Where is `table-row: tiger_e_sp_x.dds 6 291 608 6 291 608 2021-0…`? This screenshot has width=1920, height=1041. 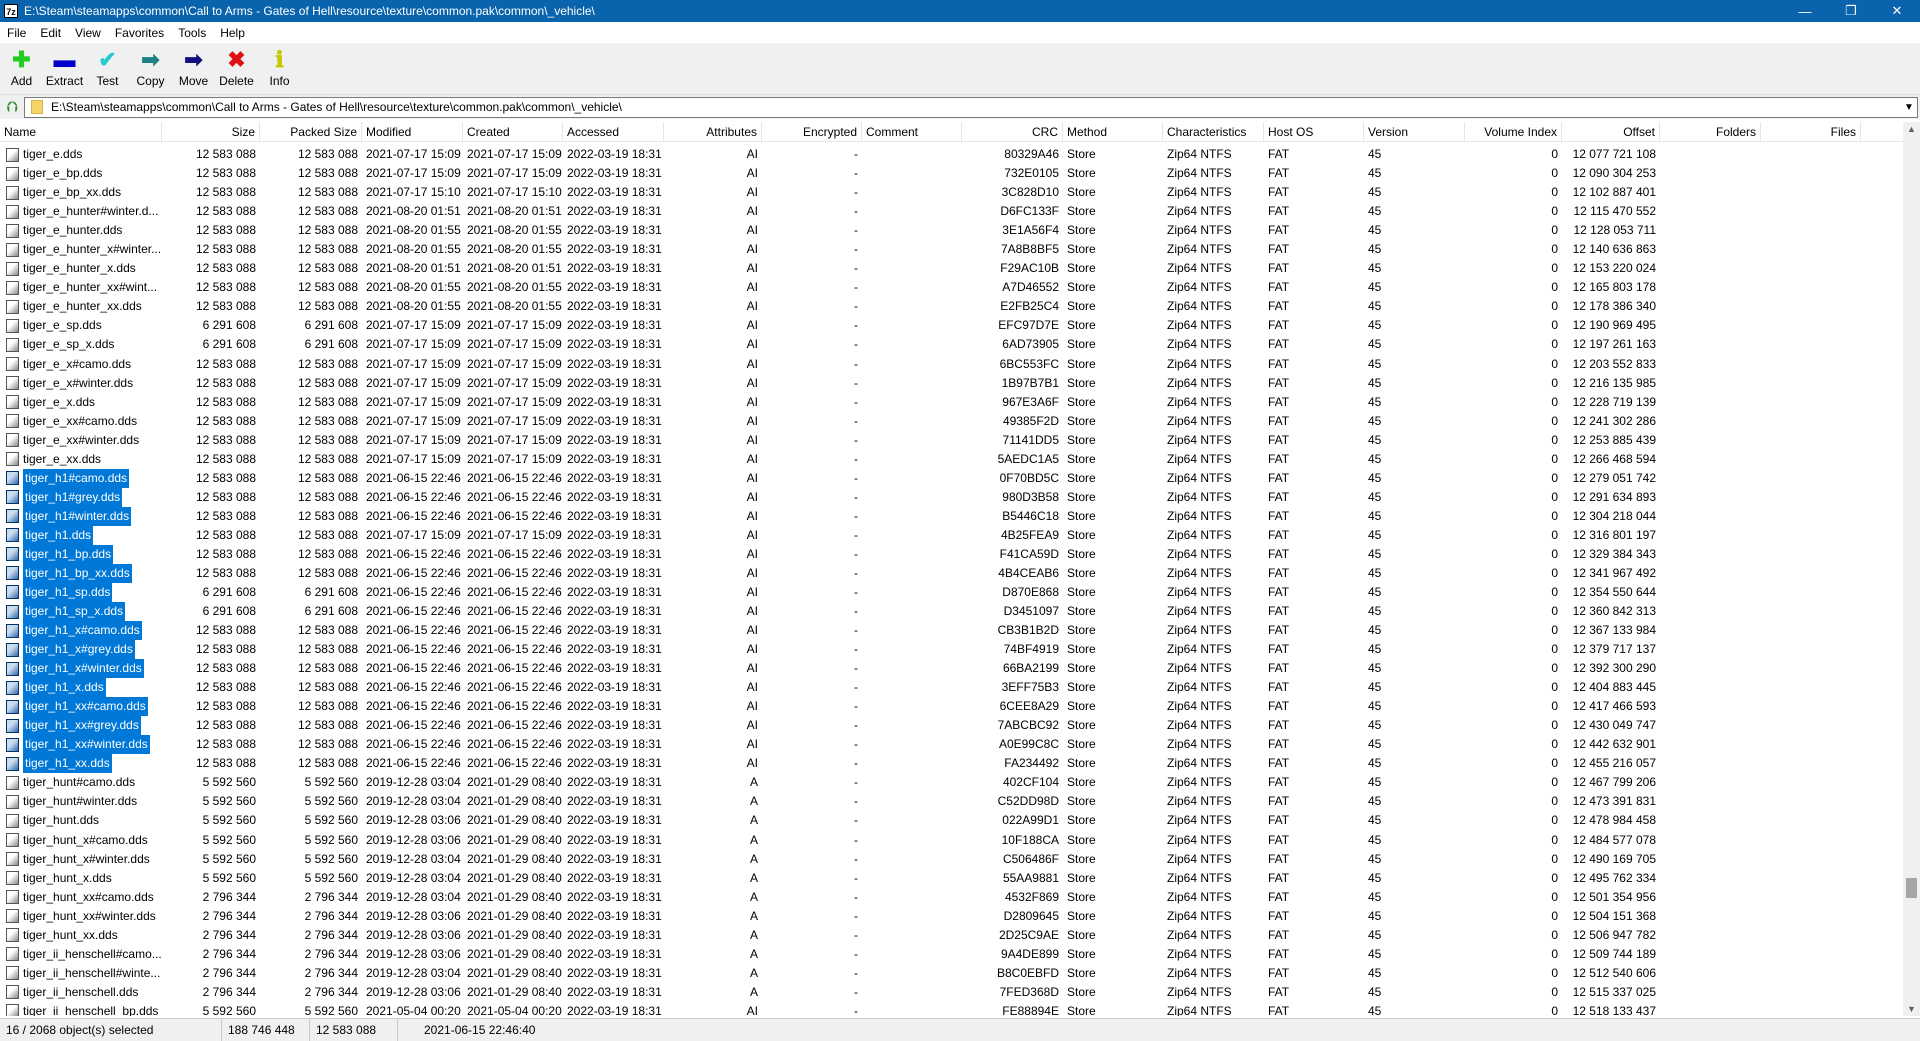 table-row: tiger_e_sp_x.dds 6 291 608 6 291 608 2021-0… is located at coordinates (951, 344).